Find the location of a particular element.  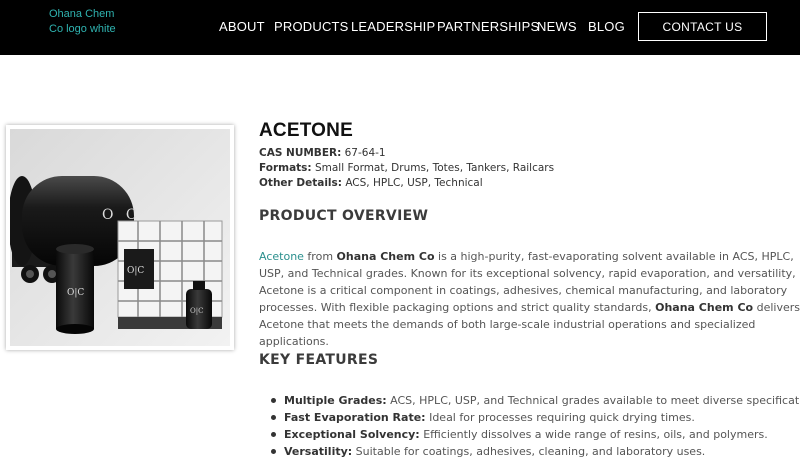

other-details: Other Details: ACS, HPLC, USP, Technical is located at coordinates (371, 183).